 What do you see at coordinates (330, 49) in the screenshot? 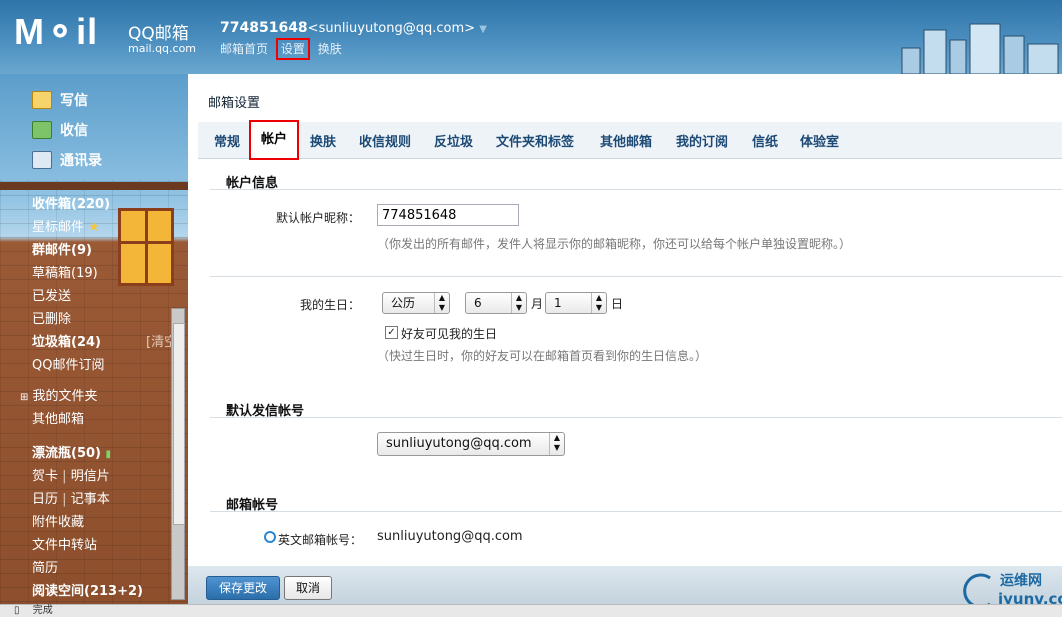
I see `nav-skin-link: 换肤` at bounding box center [330, 49].